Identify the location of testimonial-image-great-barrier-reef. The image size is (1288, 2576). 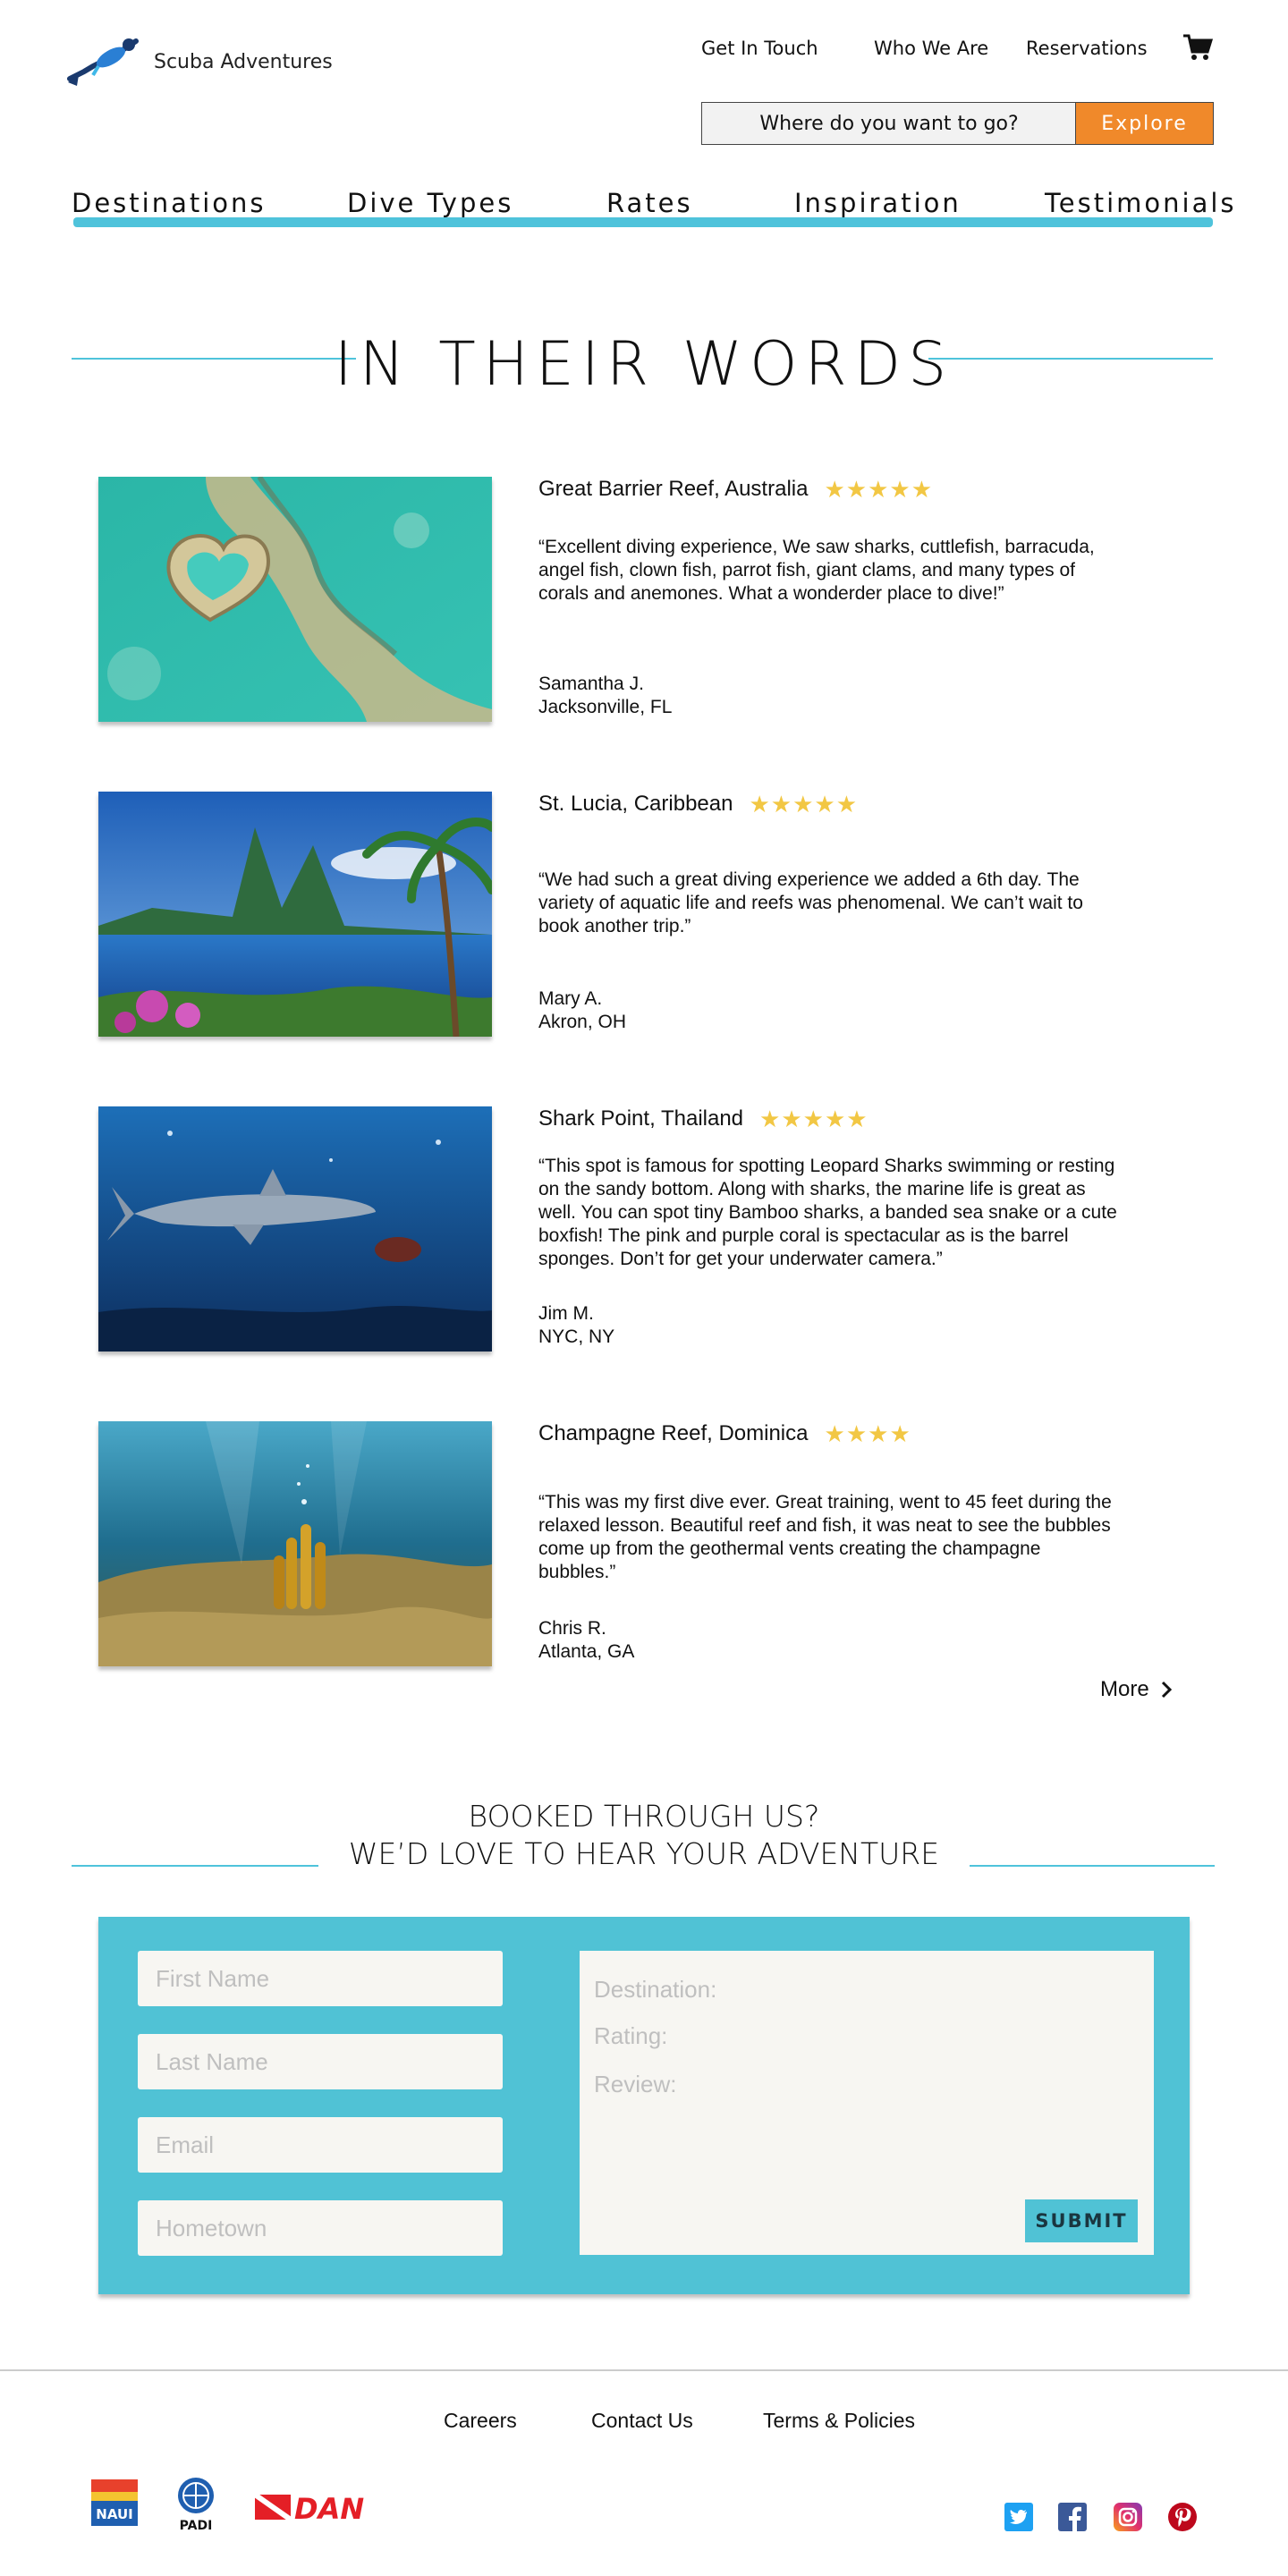
(295, 599).